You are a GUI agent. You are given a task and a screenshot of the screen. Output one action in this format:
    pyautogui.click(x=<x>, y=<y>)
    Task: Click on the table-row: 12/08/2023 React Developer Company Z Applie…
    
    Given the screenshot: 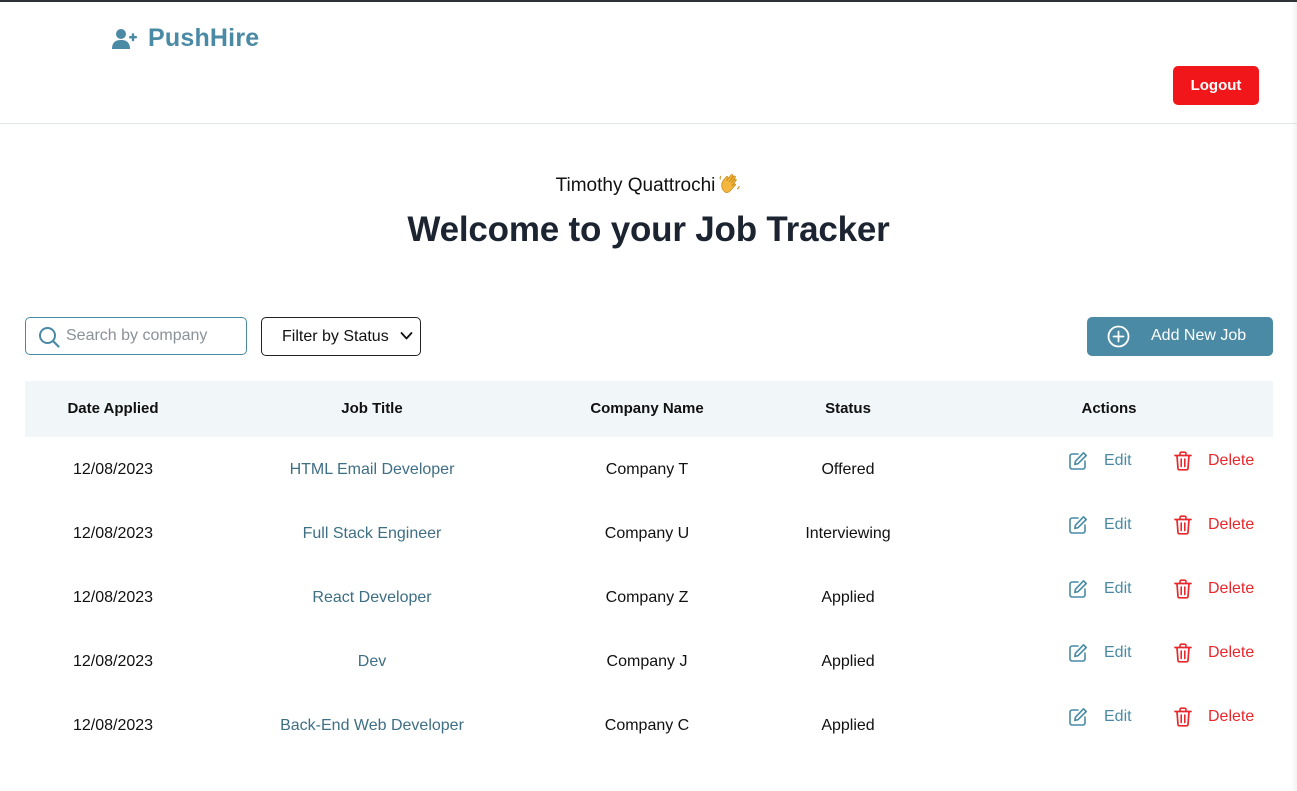 What is the action you would take?
    pyautogui.click(x=649, y=597)
    